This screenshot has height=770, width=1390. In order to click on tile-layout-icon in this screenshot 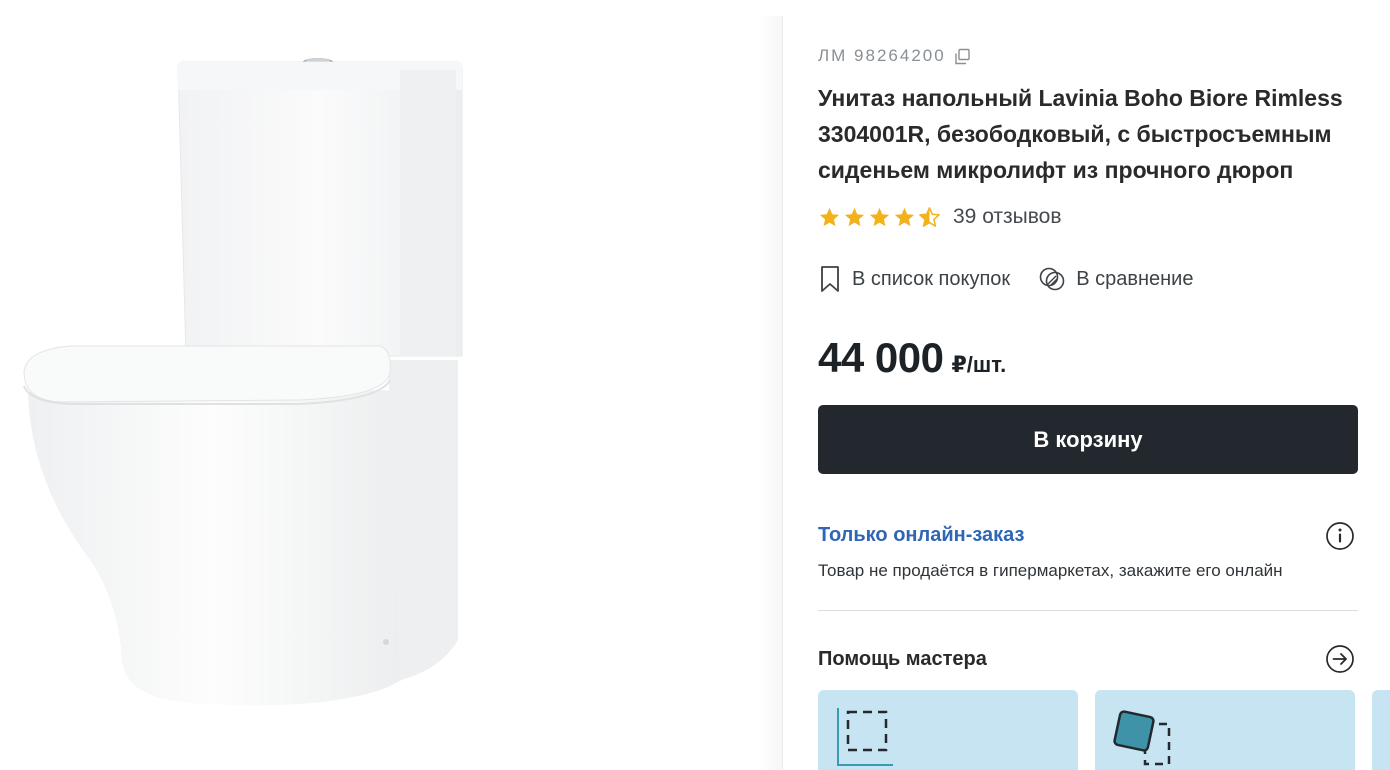, I will do `click(1142, 738)`.